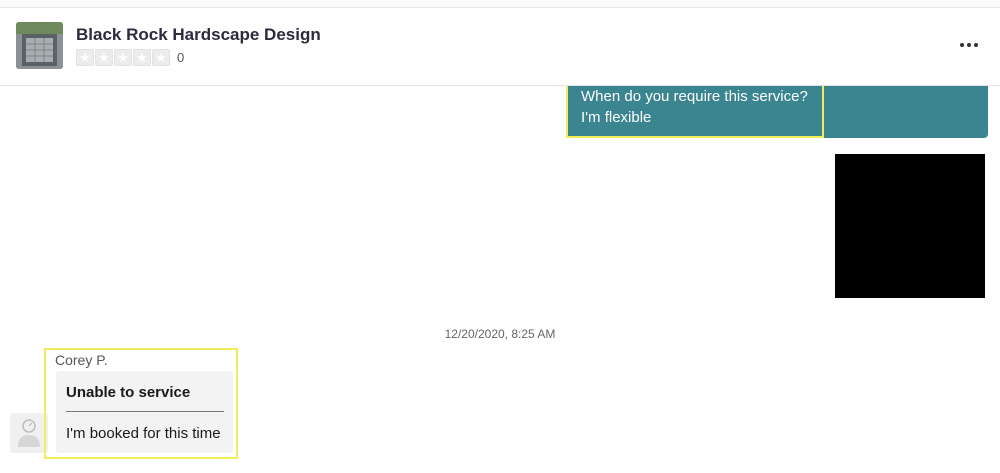  What do you see at coordinates (500, 334) in the screenshot?
I see `message-timestamp: 12/20/2020, 8:25 AM` at bounding box center [500, 334].